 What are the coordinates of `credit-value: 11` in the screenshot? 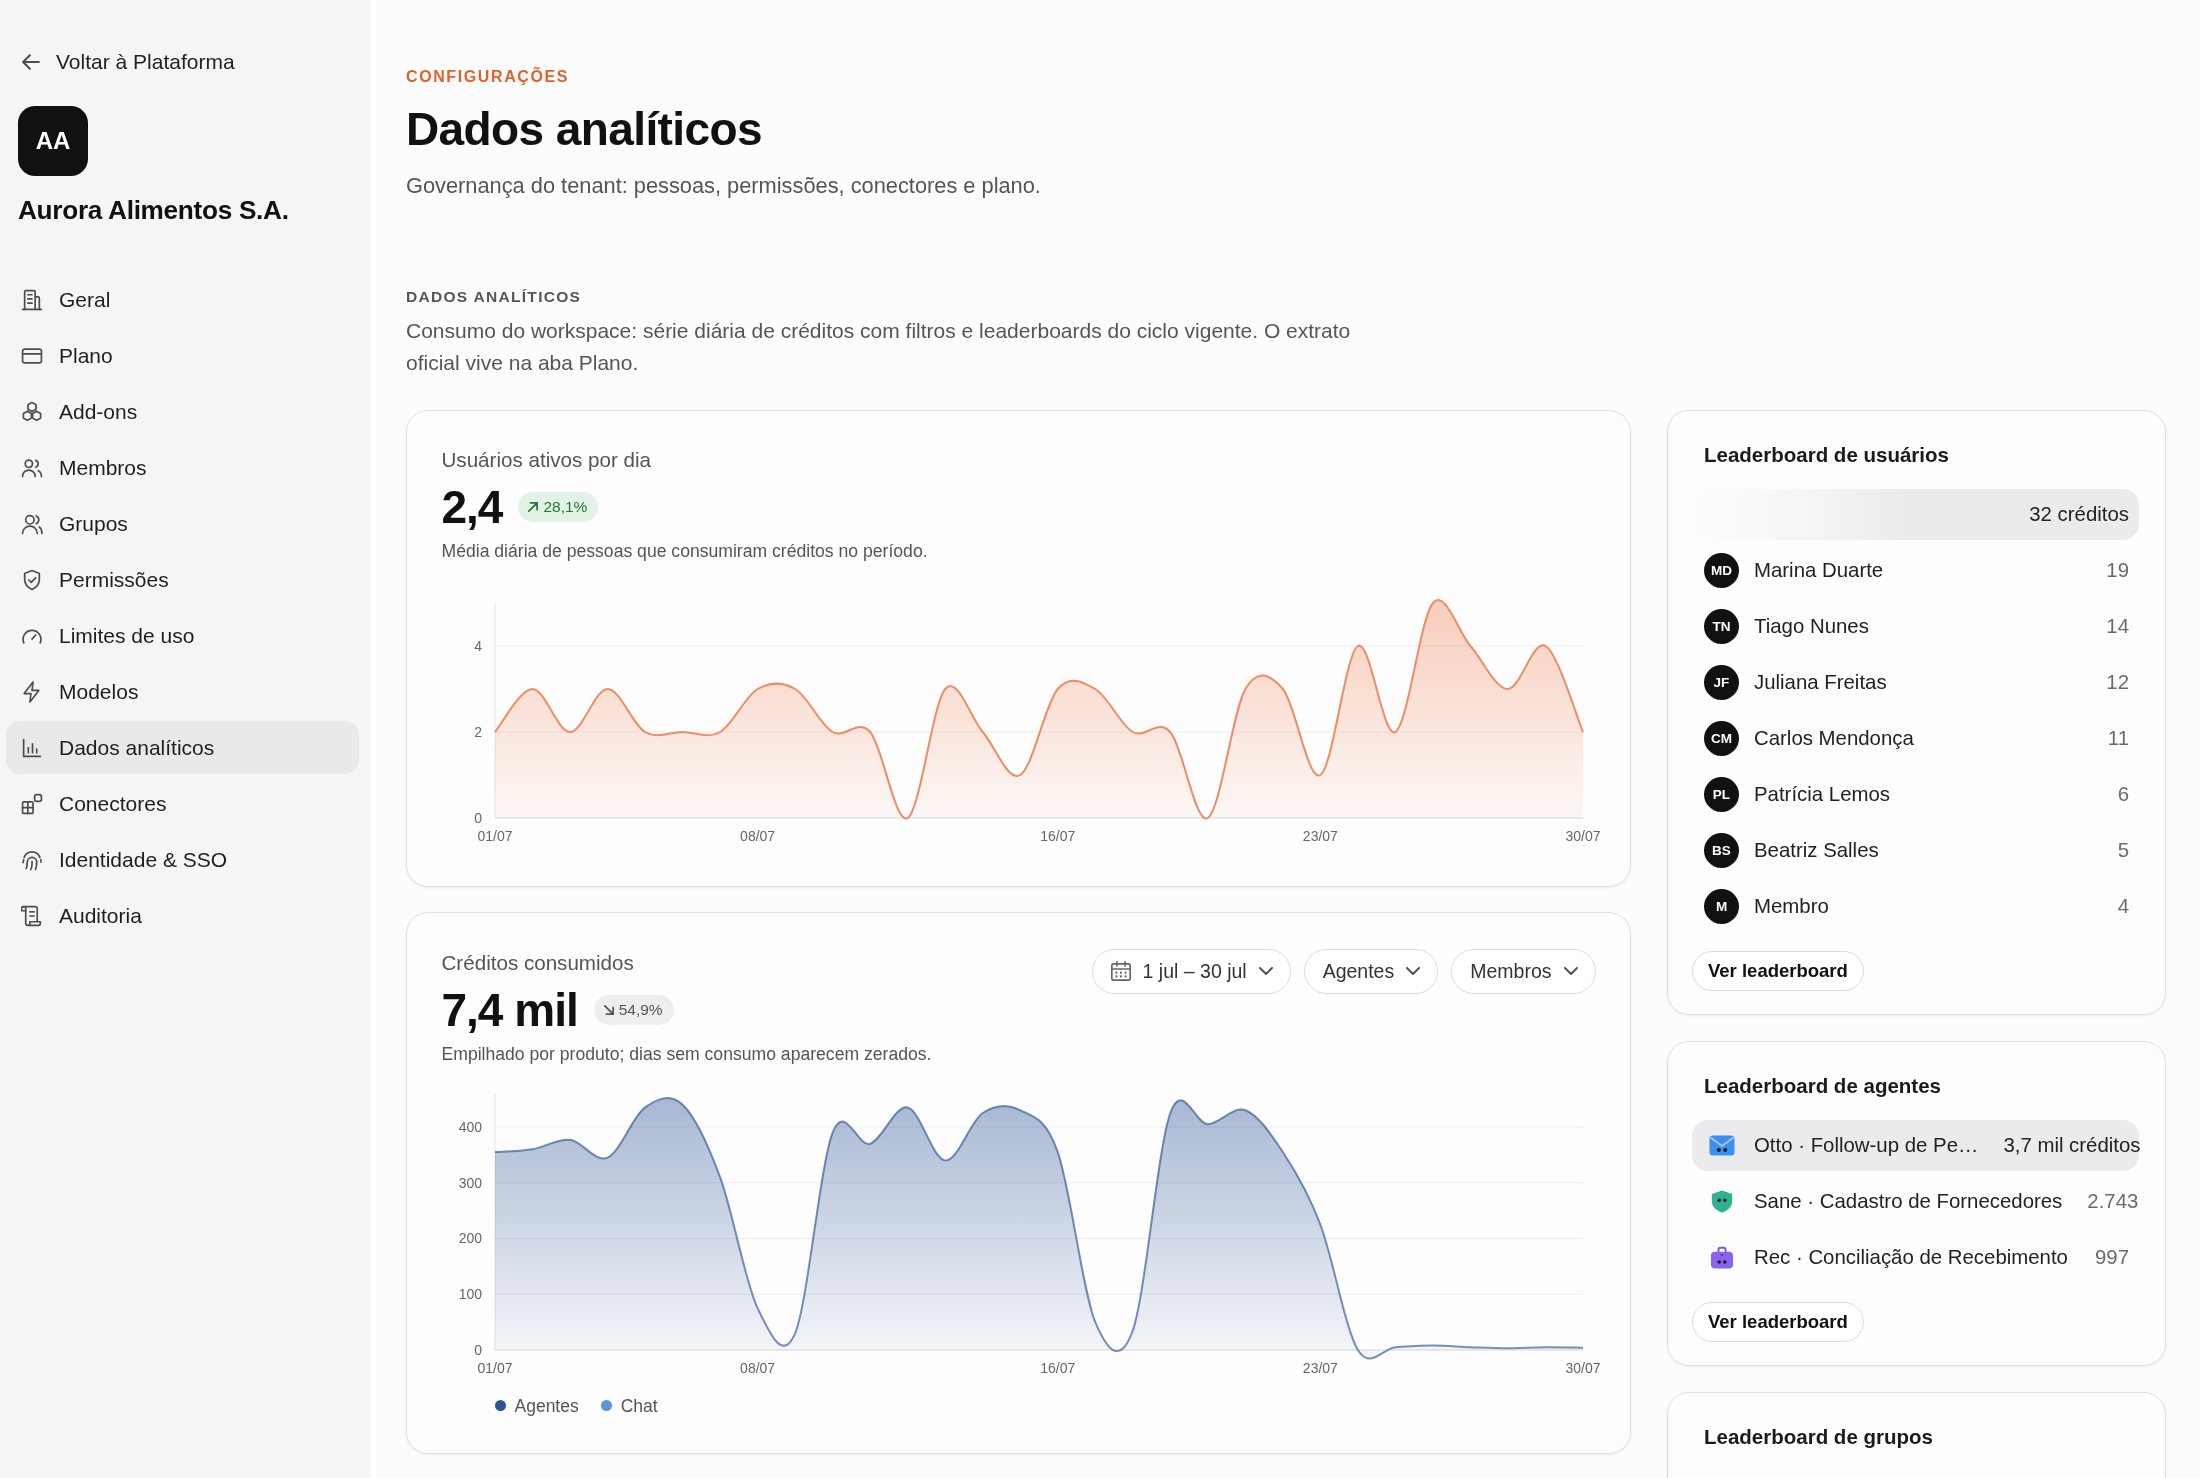 It's located at (2118, 738).